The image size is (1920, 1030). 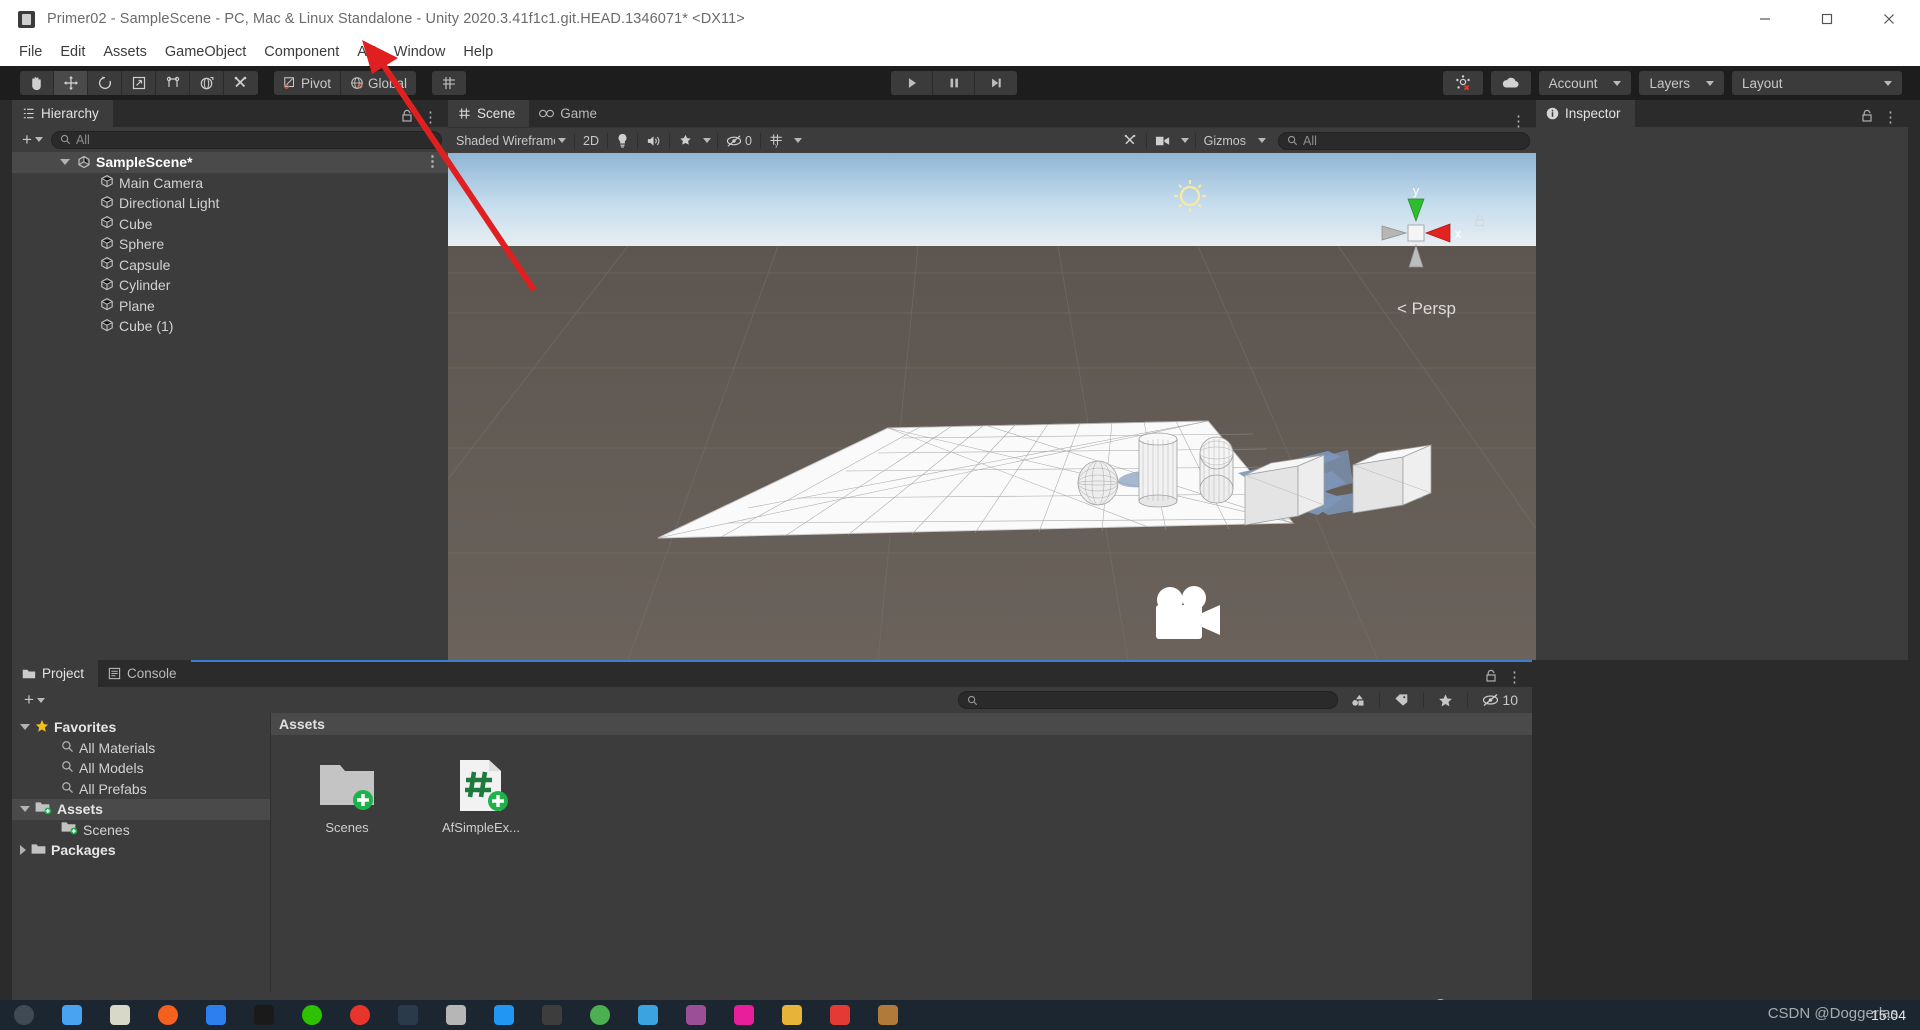 I want to click on scene-grid-dropdown, so click(x=797, y=140).